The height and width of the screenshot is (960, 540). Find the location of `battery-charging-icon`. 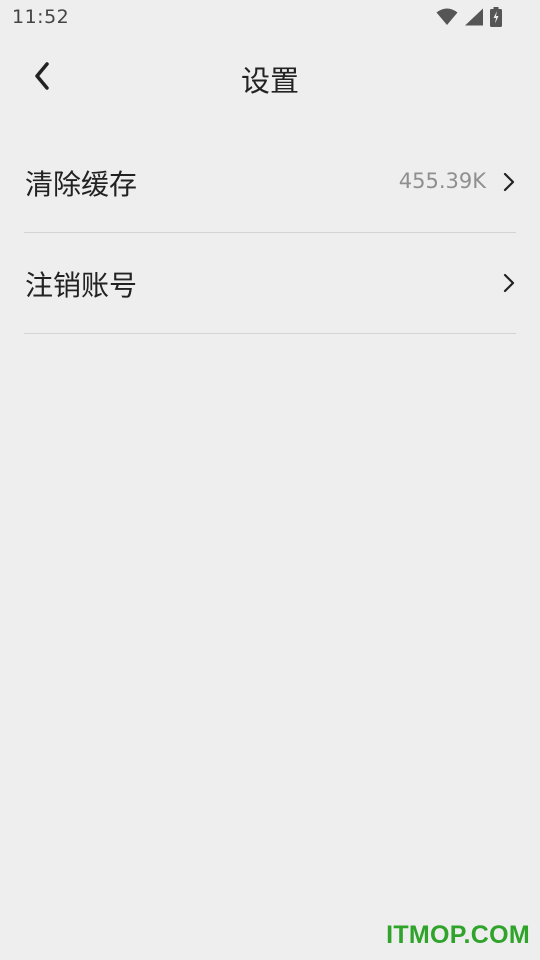

battery-charging-icon is located at coordinates (496, 17).